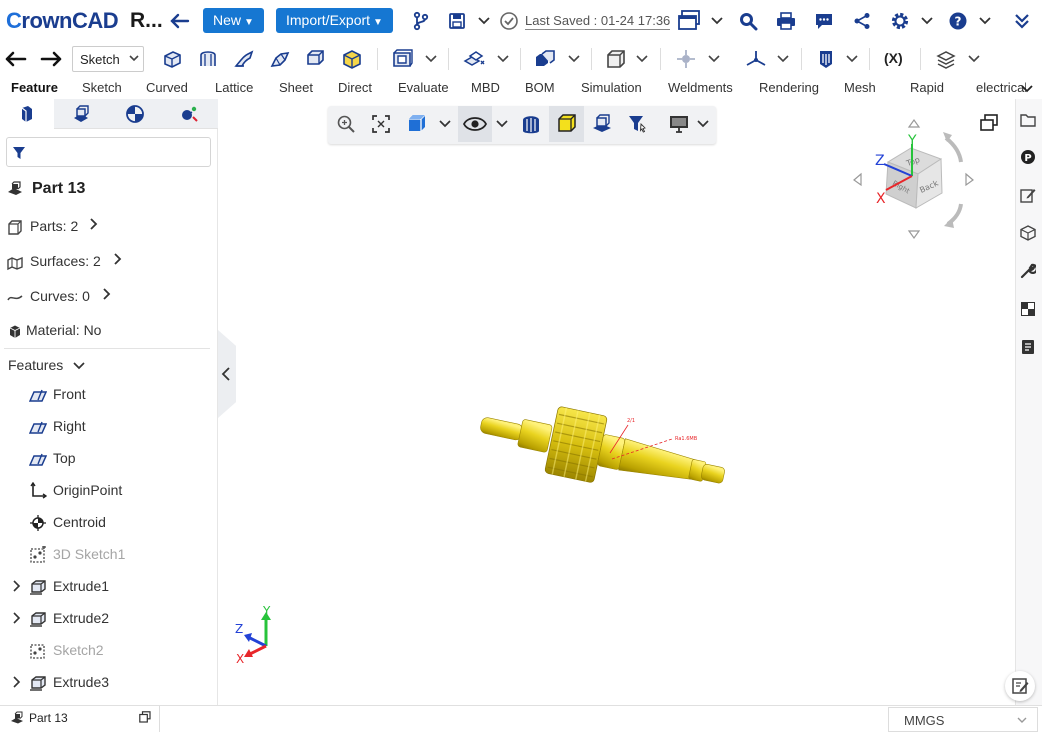 The width and height of the screenshot is (1042, 732). What do you see at coordinates (485, 87) in the screenshot?
I see `tab-mbd: MBD` at bounding box center [485, 87].